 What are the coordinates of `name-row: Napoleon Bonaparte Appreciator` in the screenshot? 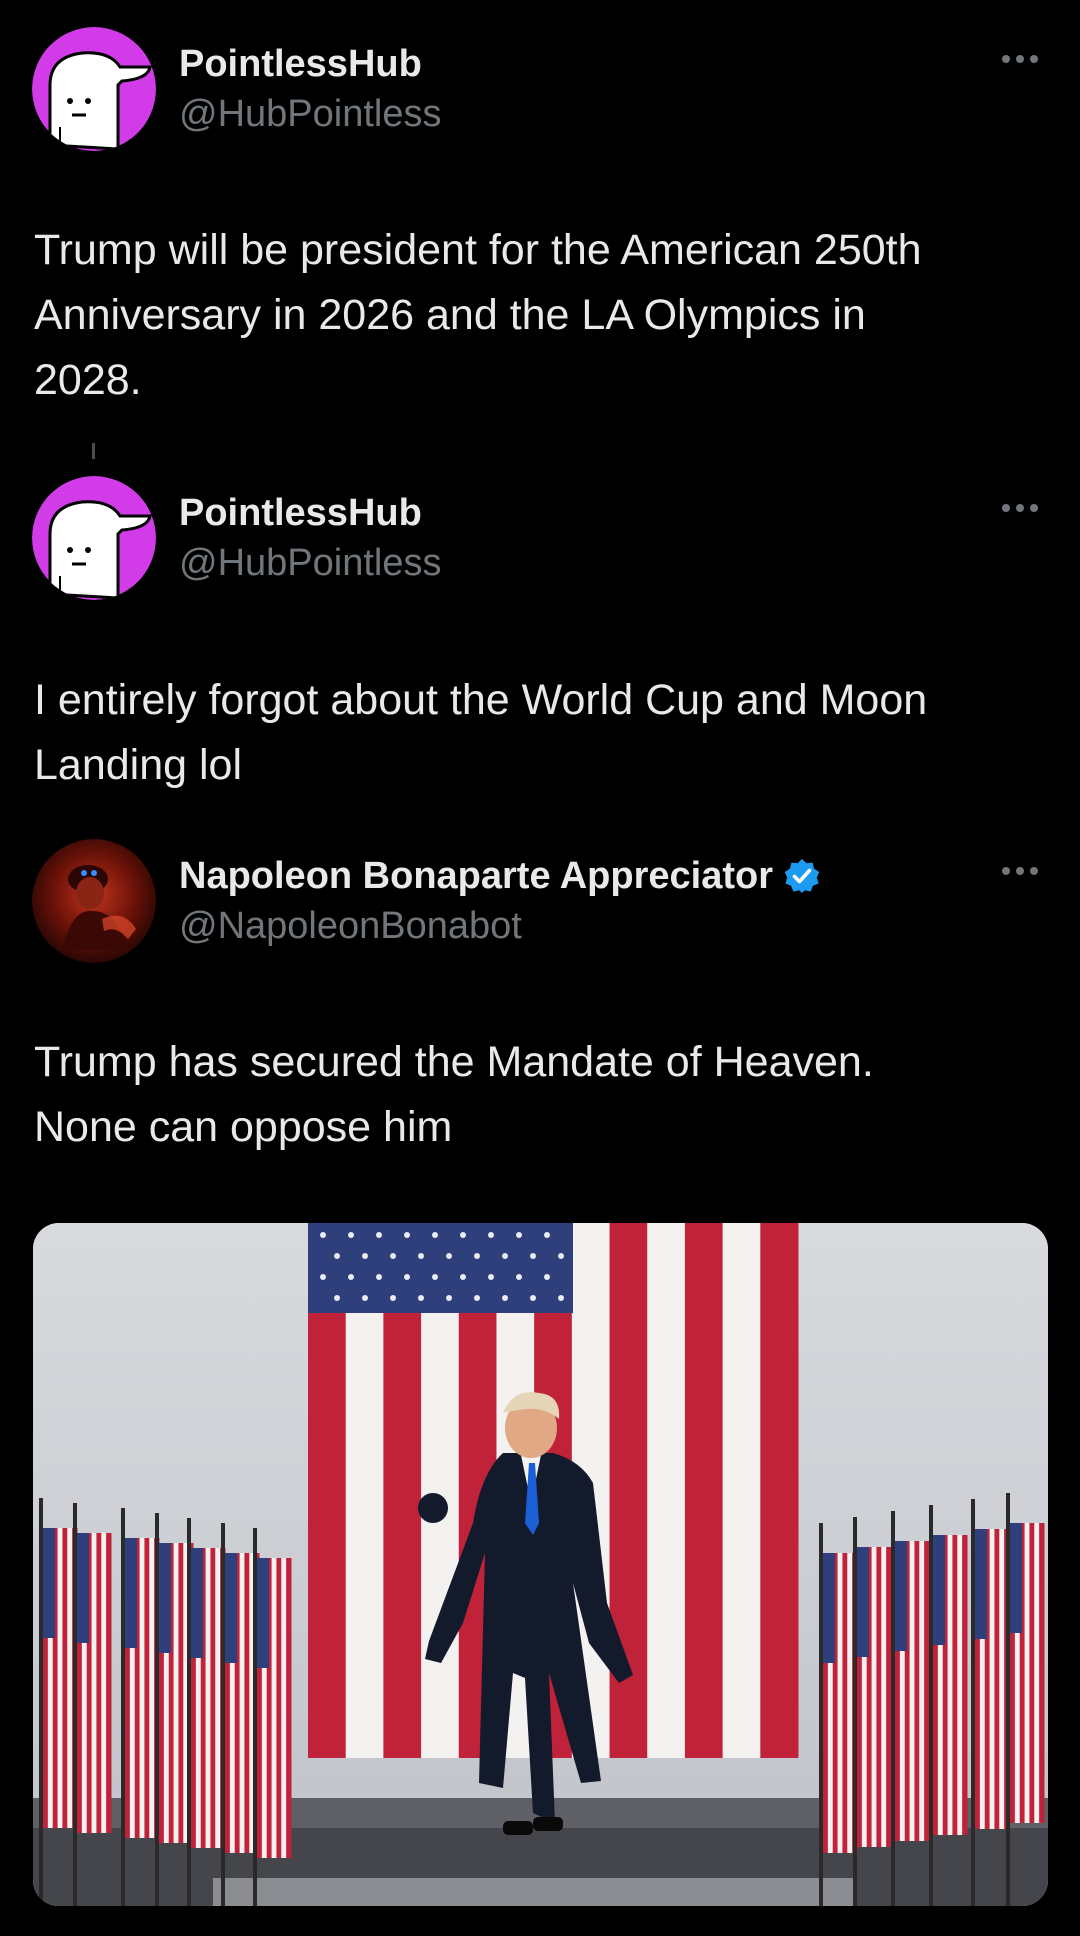 It's located at (500, 876).